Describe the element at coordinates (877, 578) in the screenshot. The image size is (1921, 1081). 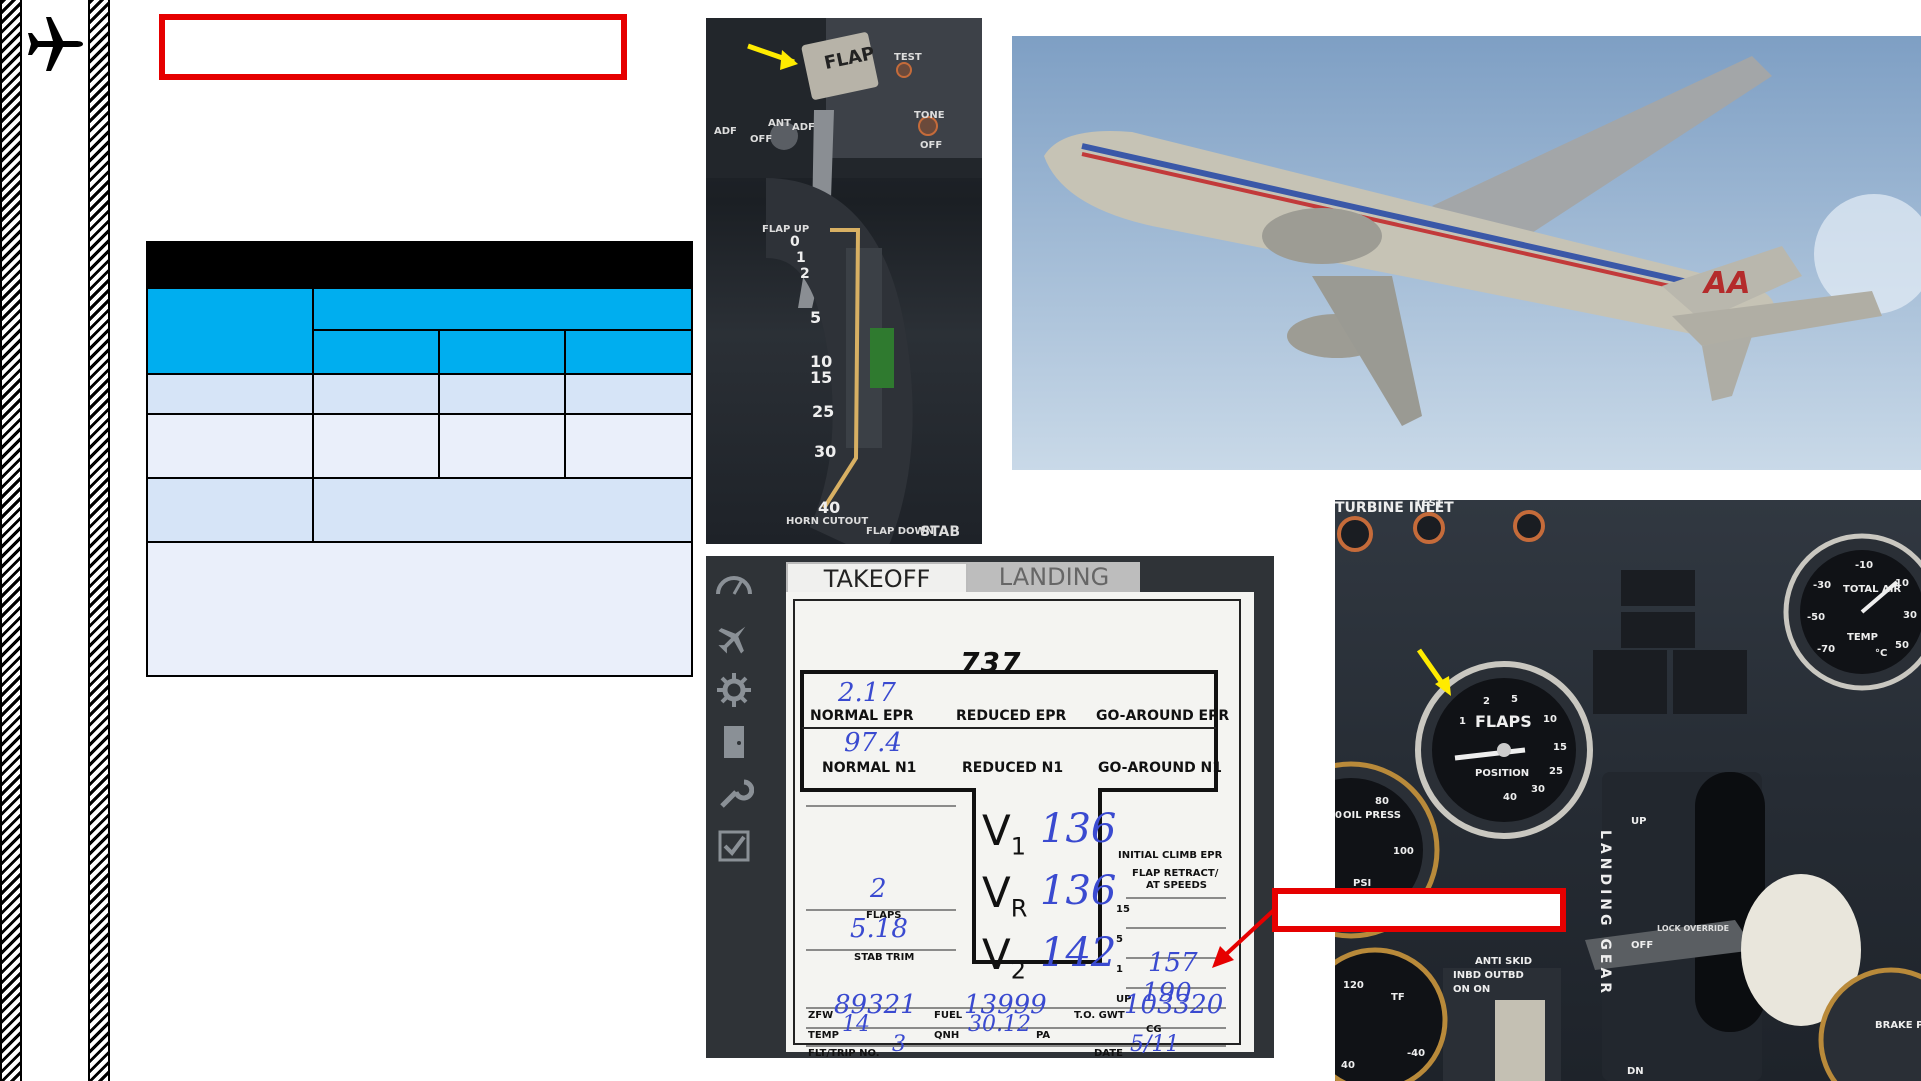
I see `tab-takeoff: TAKEOFF` at that location.